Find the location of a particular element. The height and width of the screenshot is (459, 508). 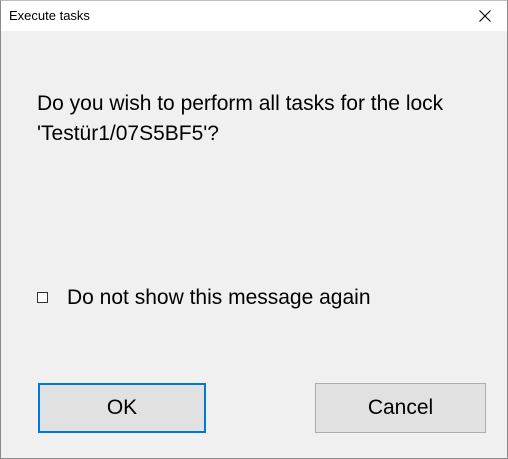

ok-button: OK is located at coordinates (122, 408).